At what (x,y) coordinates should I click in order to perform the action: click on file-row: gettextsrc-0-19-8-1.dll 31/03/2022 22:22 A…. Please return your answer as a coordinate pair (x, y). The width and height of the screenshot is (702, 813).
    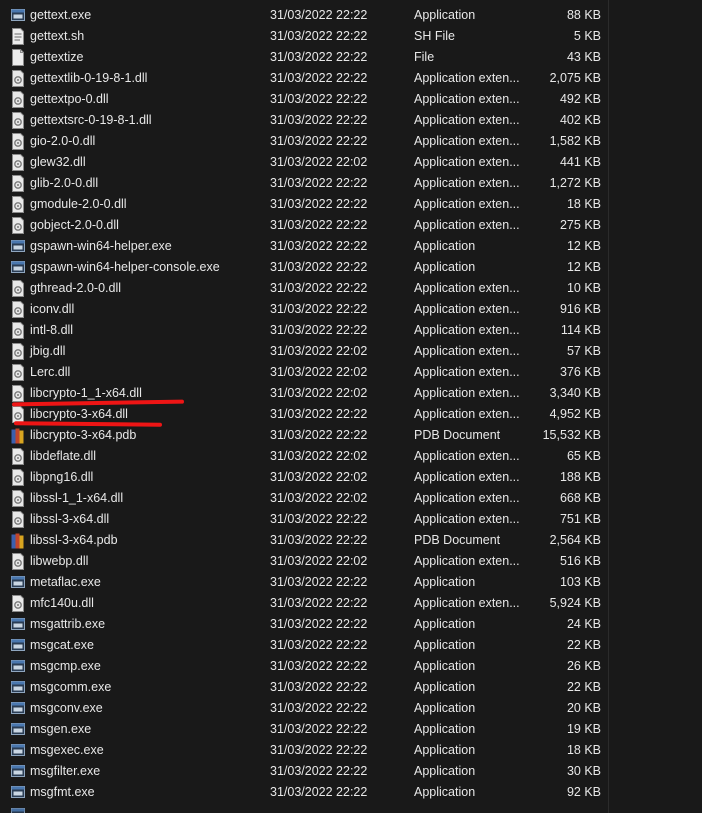
    Looking at the image, I should click on (304, 120).